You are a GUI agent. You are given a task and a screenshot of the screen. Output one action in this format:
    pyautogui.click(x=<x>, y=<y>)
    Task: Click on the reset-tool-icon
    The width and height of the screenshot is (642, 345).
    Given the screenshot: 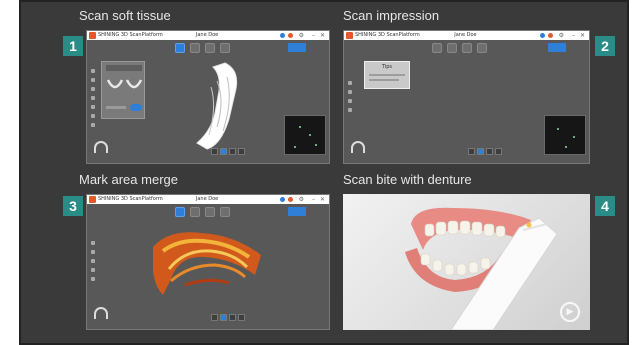 What is the action you would take?
    pyautogui.click(x=93, y=125)
    